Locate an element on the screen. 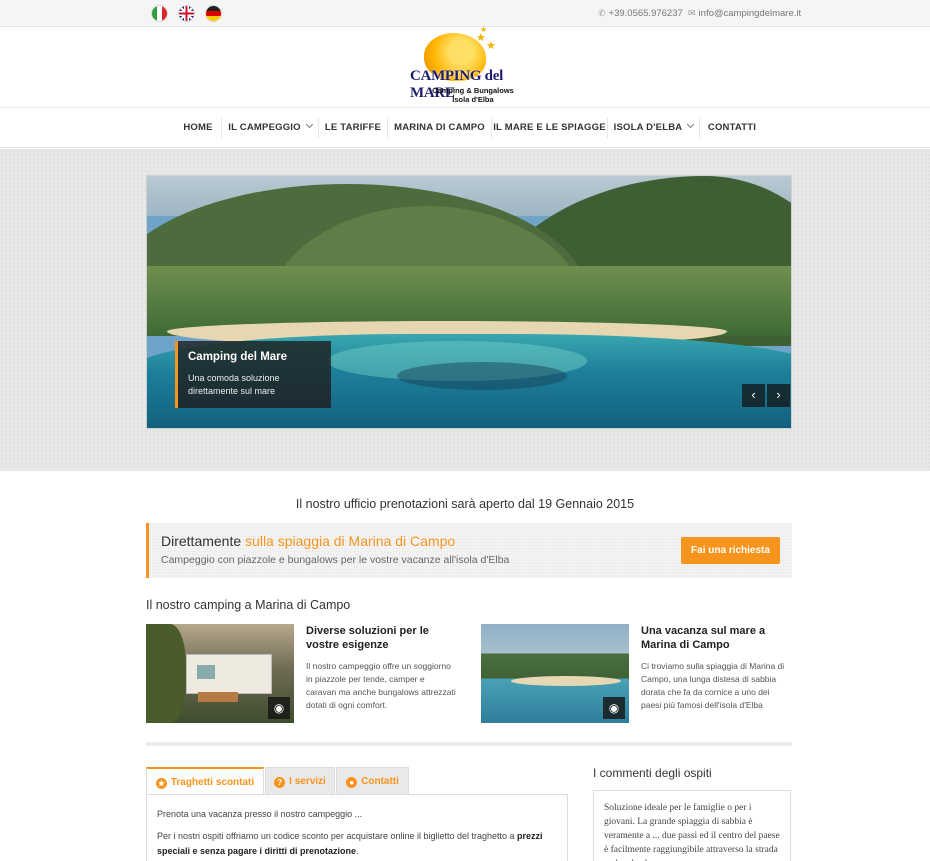  map-marker-icon: ● is located at coordinates (352, 782).